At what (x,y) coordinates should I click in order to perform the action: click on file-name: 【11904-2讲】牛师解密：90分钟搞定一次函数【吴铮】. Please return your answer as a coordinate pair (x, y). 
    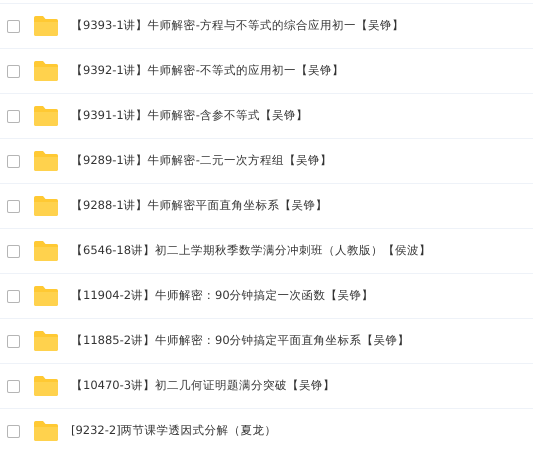
    Looking at the image, I should click on (222, 296).